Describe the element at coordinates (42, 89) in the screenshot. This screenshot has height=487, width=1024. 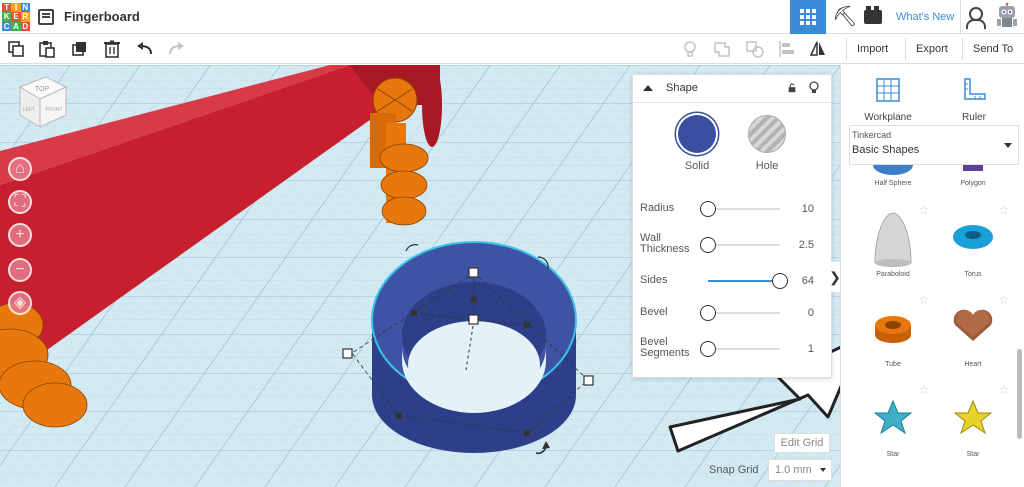
I see `view-cube-top-label: TOP` at that location.